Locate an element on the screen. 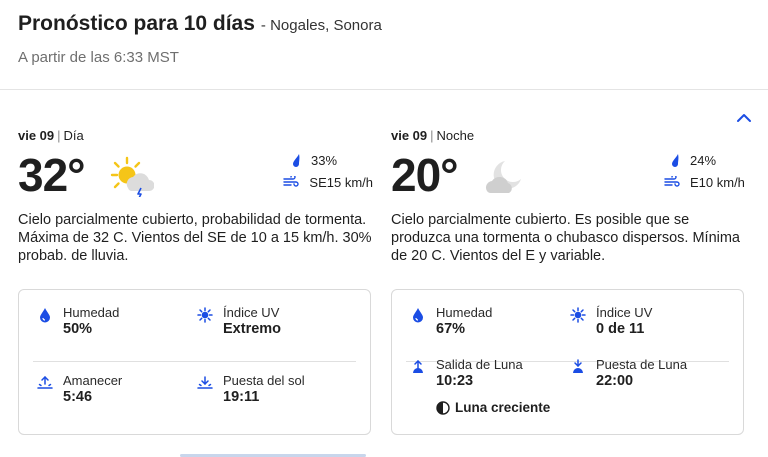  day-temperature: 32° is located at coordinates (52, 175).